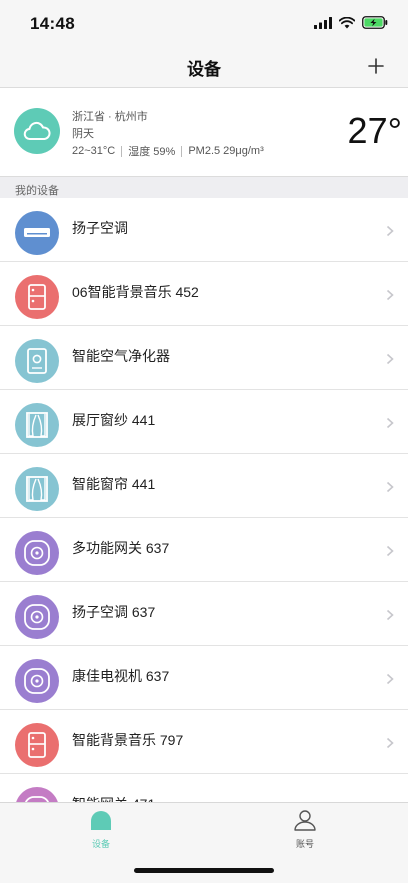 Image resolution: width=408 pixels, height=883 pixels. I want to click on nav-bar: 设备, so click(204, 67).